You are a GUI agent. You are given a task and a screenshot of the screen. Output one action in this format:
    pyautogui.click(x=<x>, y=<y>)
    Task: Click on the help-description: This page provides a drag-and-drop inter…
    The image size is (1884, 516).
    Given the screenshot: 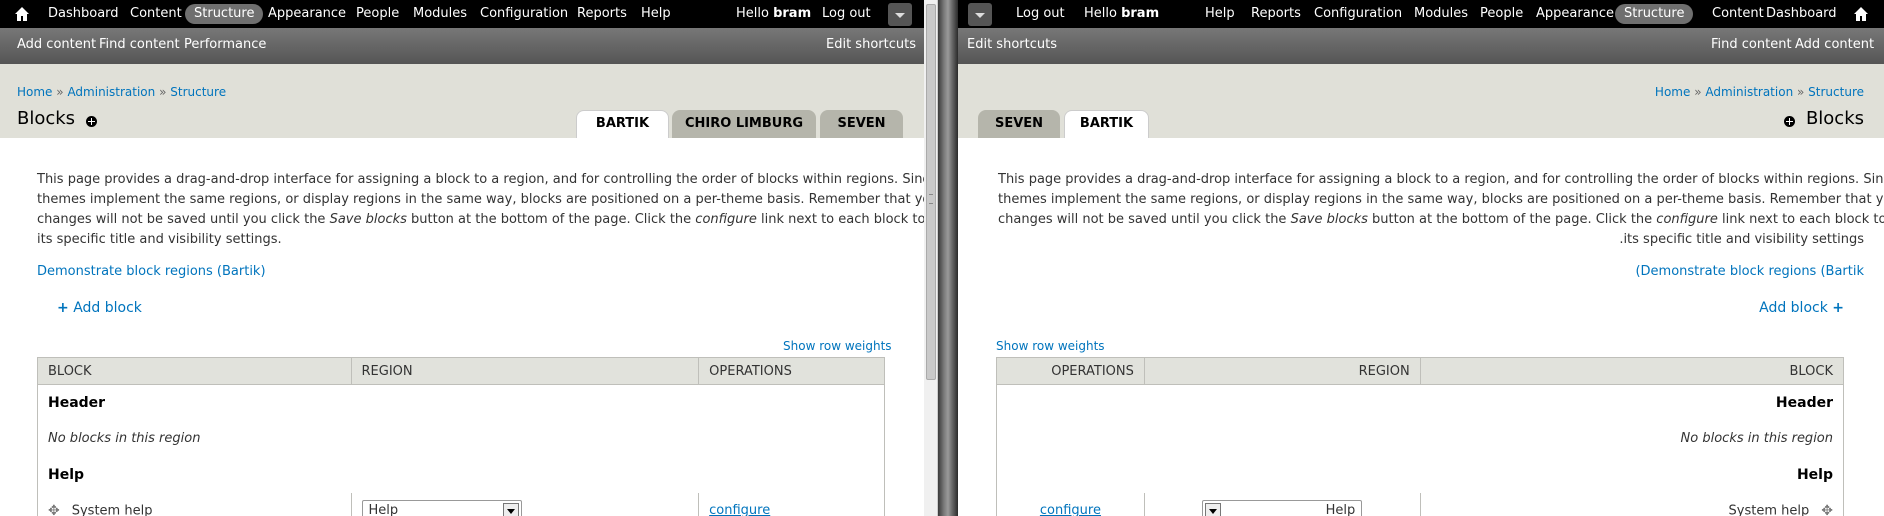 What is the action you would take?
    pyautogui.click(x=480, y=210)
    